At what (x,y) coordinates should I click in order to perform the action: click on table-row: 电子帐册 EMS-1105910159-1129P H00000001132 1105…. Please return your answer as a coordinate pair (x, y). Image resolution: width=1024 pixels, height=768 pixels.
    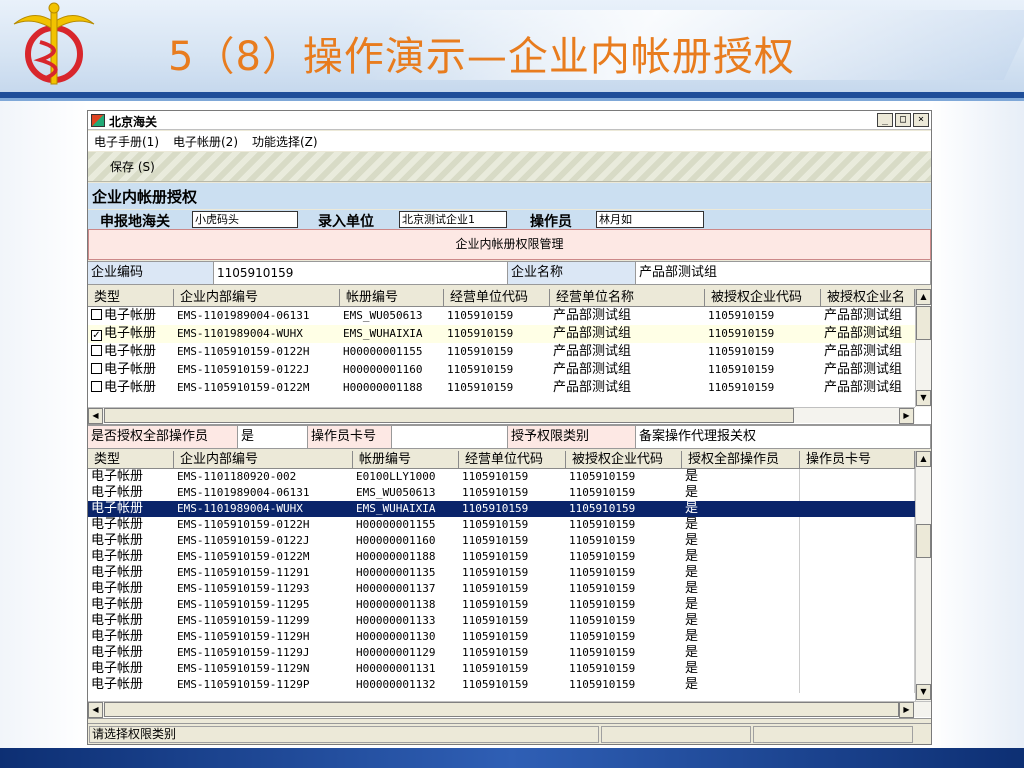
    Looking at the image, I should click on (501, 685).